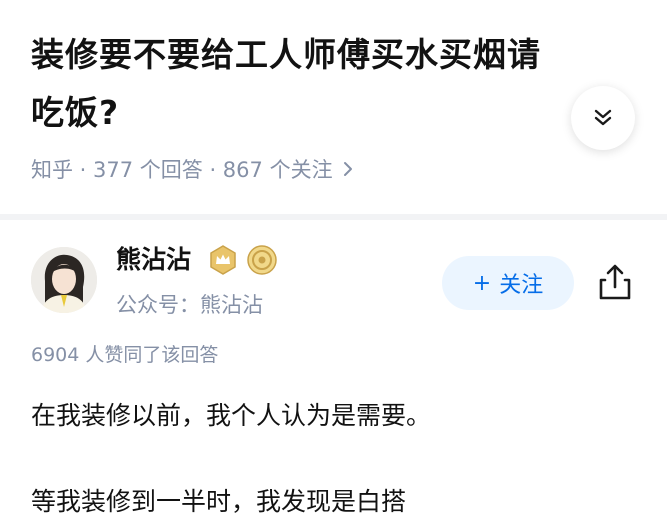 The height and width of the screenshot is (520, 667). I want to click on expand-button, so click(603, 118).